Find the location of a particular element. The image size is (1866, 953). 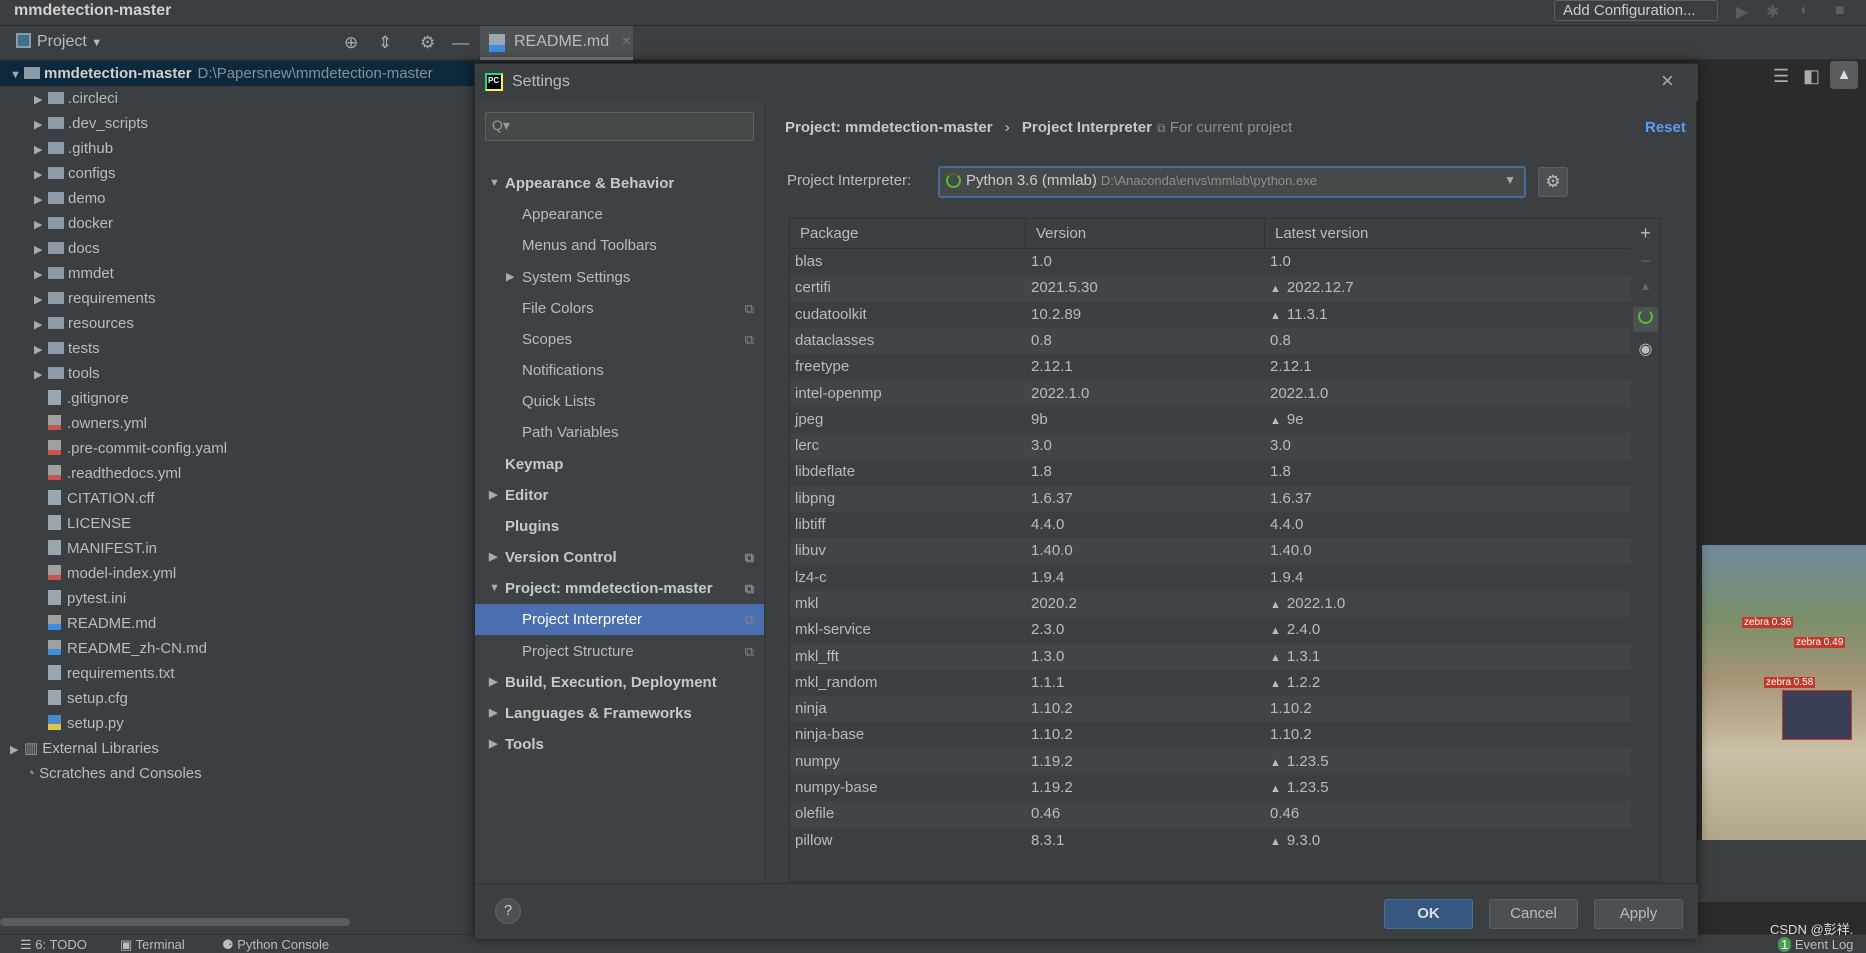

upgrade-package-icon: ▲ is located at coordinates (1645, 286).